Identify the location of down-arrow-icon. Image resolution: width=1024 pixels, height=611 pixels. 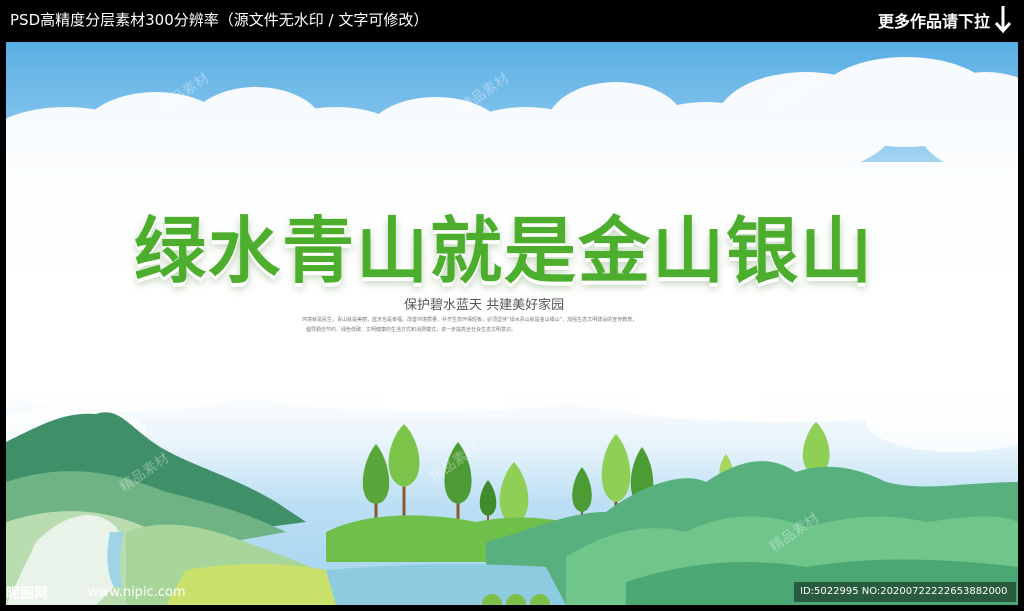
(1003, 19).